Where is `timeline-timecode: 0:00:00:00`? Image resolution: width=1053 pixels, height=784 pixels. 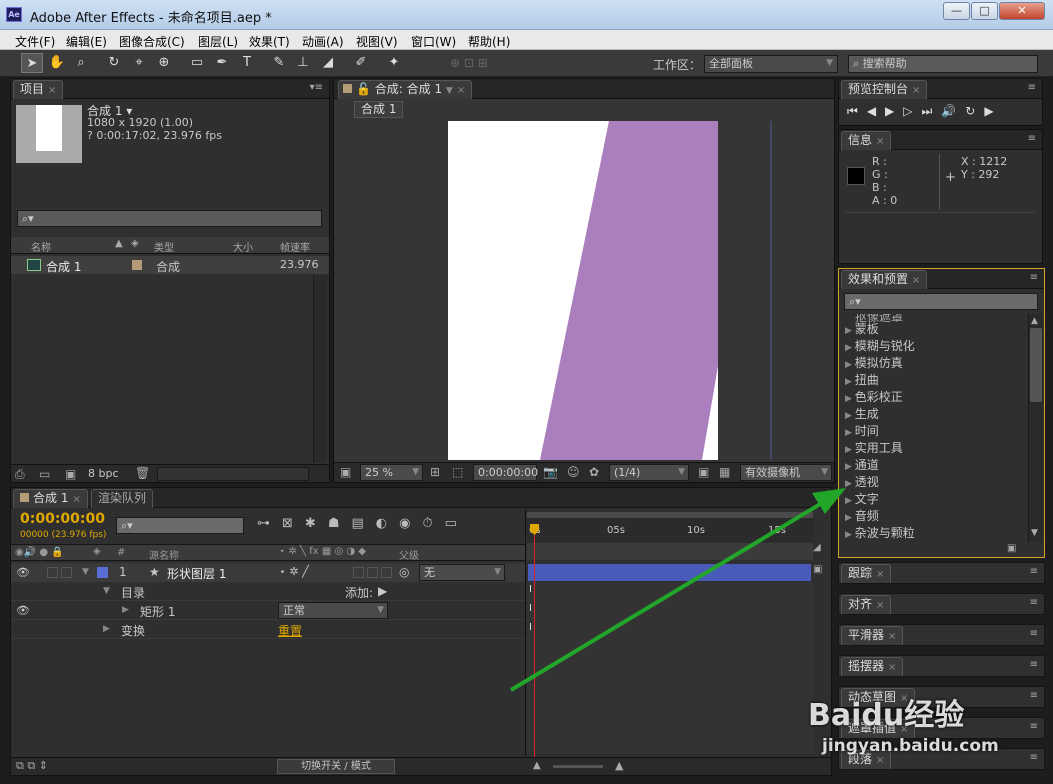
timeline-timecode: 0:00:00:00 is located at coordinates (62, 519).